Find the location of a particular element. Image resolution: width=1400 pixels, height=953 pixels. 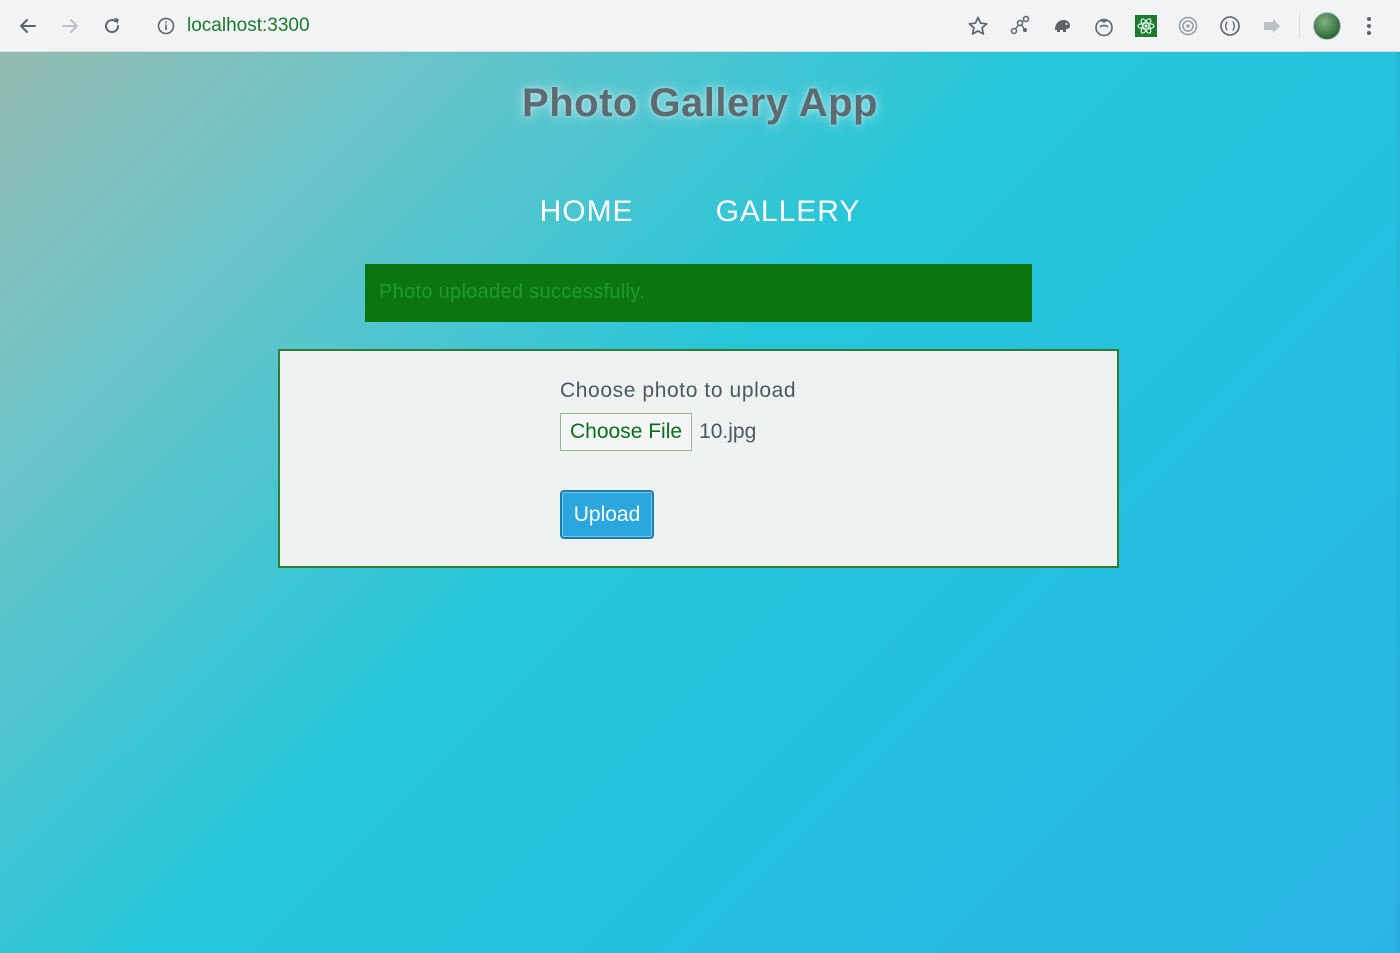

graph-extension-button is located at coordinates (1020, 26).